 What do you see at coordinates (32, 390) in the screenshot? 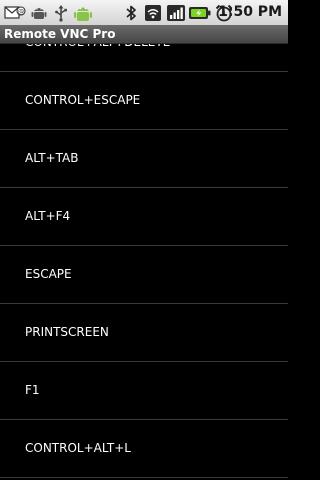
I see `key-combination-label: F1` at bounding box center [32, 390].